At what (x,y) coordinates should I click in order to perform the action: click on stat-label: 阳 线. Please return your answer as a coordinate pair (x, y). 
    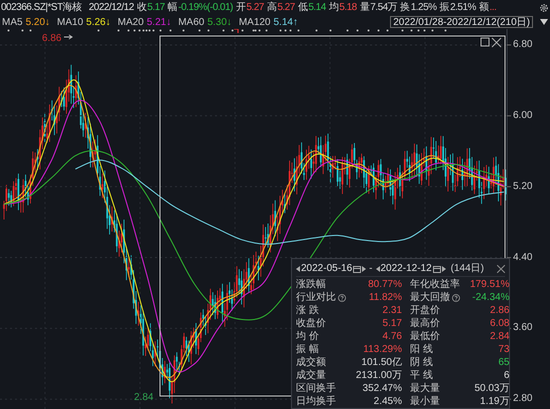
    Looking at the image, I should click on (421, 349).